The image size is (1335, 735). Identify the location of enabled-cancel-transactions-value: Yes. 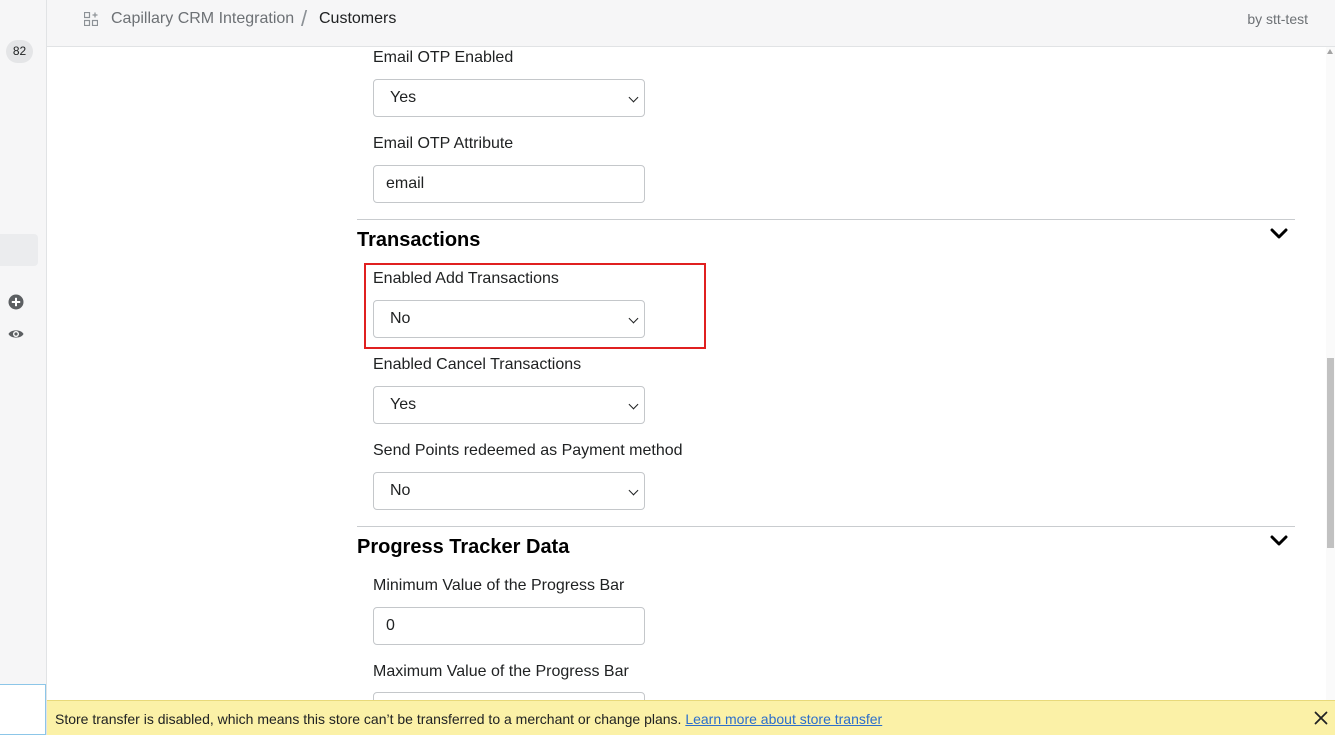
(403, 404).